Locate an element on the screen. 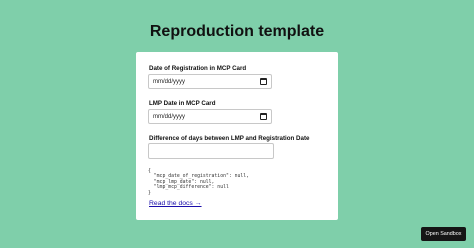  open-sandbox-button: Open Sandbox is located at coordinates (443, 234).